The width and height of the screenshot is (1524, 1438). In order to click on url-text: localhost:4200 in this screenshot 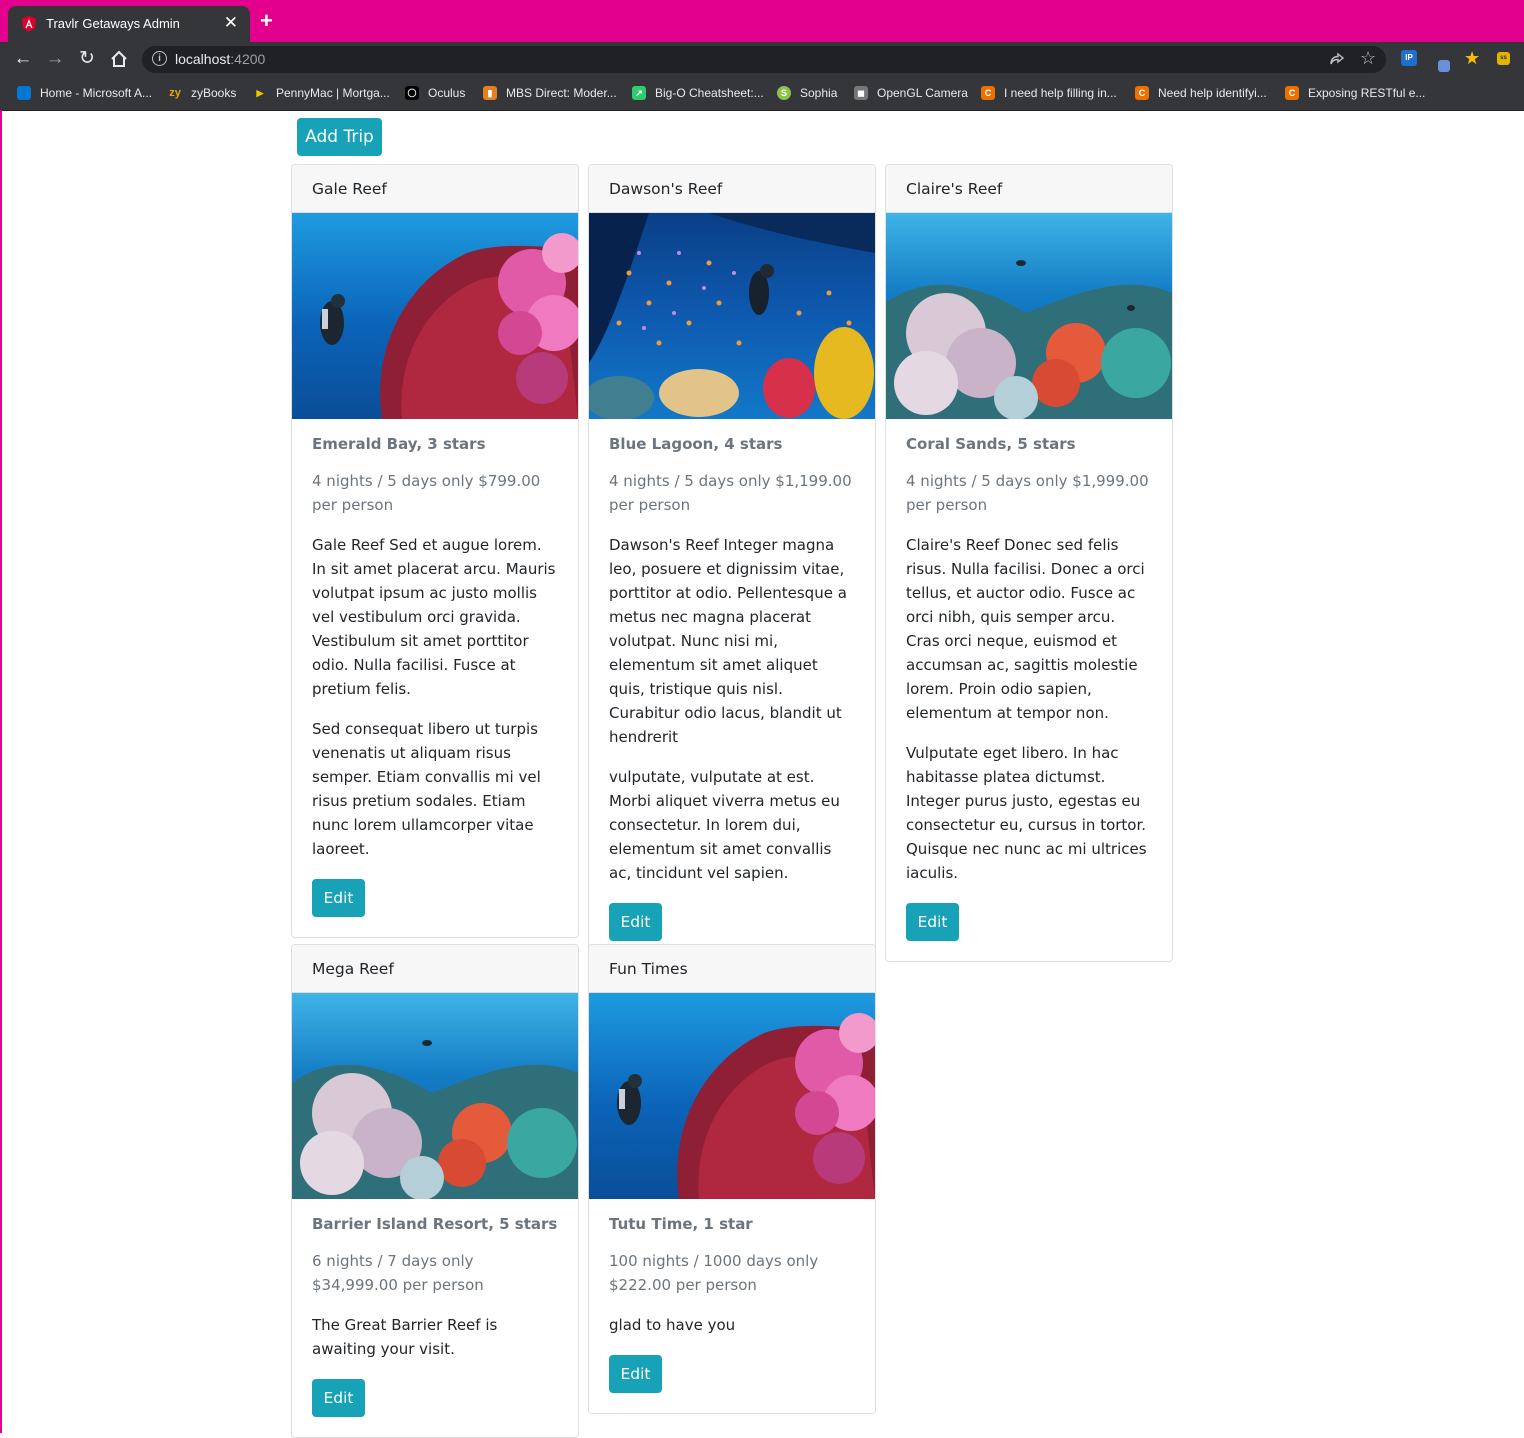, I will do `click(220, 59)`.